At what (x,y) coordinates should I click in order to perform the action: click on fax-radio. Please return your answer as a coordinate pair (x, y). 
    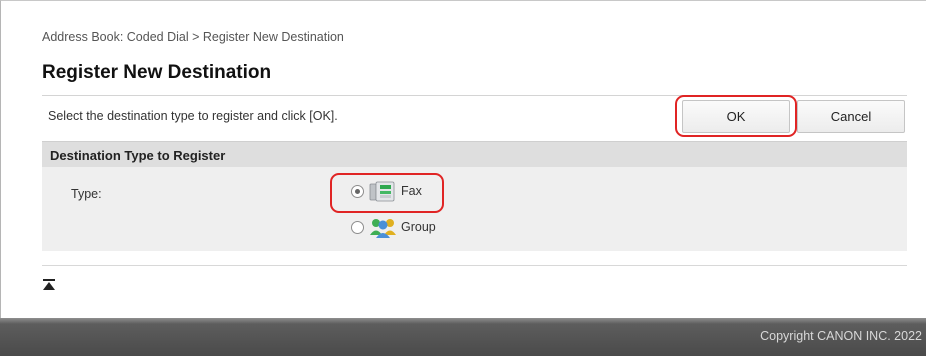
    Looking at the image, I should click on (357, 191).